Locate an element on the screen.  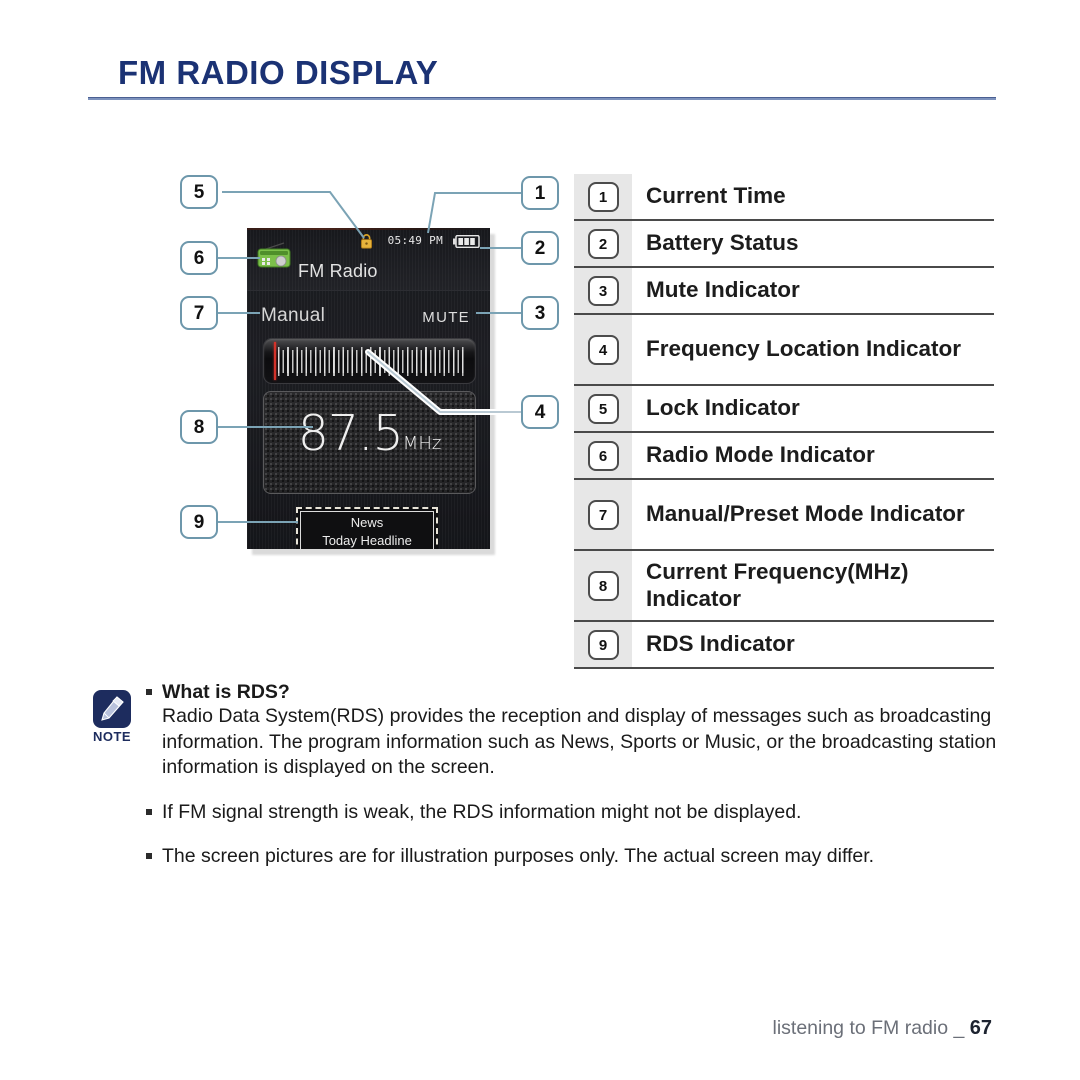
note-icon is located at coordinates (112, 709).